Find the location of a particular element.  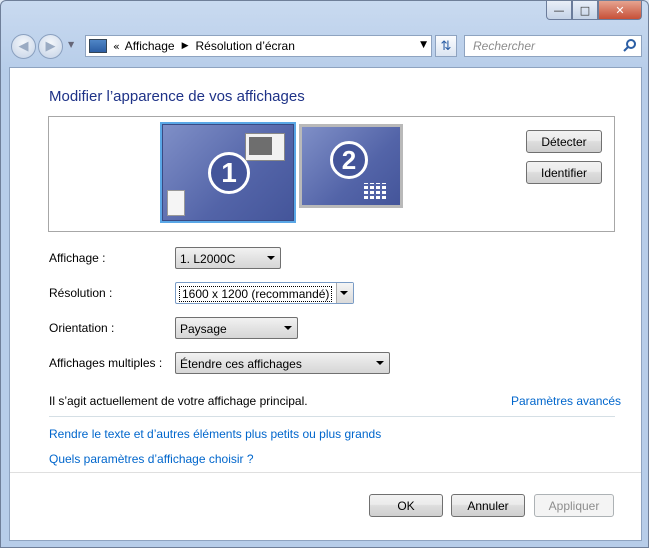

cancel-label: Annuler is located at coordinates (488, 505).